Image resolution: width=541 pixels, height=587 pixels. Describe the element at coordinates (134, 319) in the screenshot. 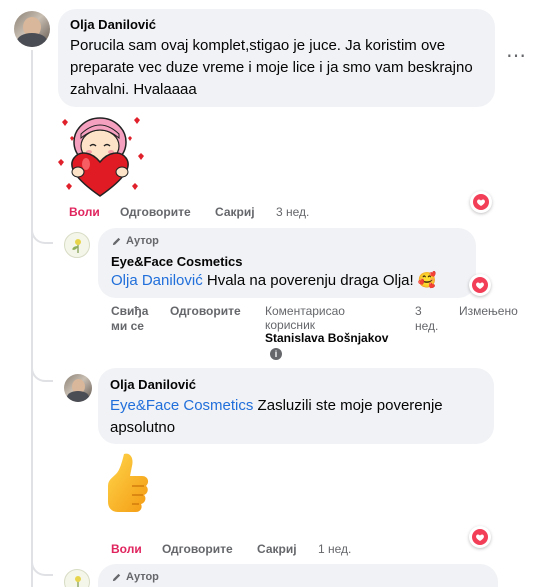

I see `like-button: Свиђа ми се` at that location.